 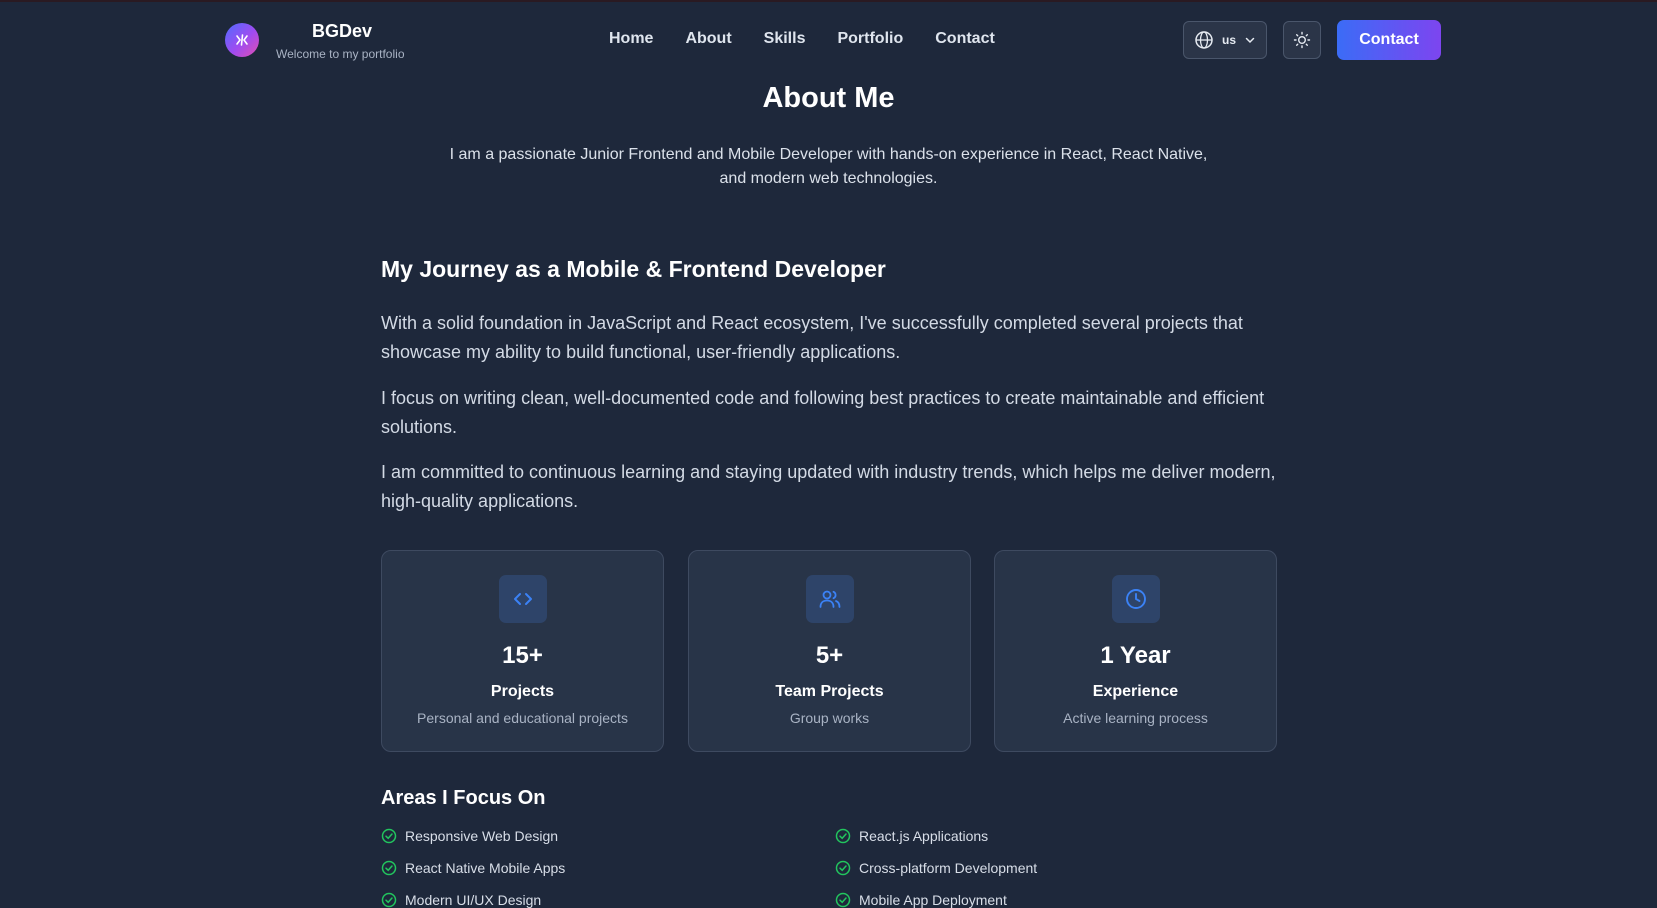 I want to click on focus-item-label: Modern UI/UX Design, so click(x=473, y=900).